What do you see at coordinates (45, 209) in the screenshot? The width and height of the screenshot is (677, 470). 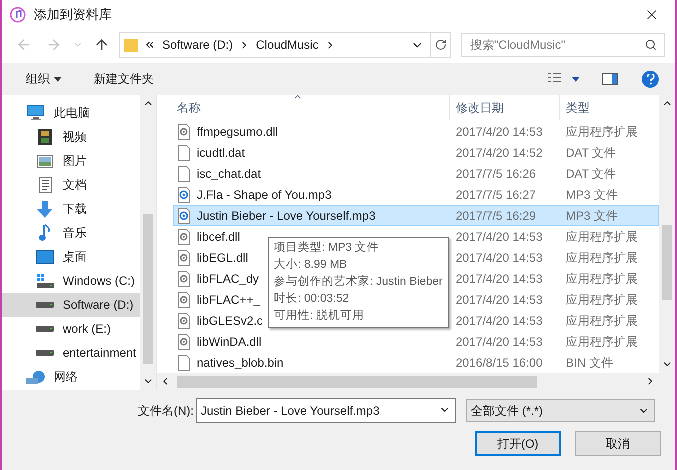 I see `download-arrow-icon` at bounding box center [45, 209].